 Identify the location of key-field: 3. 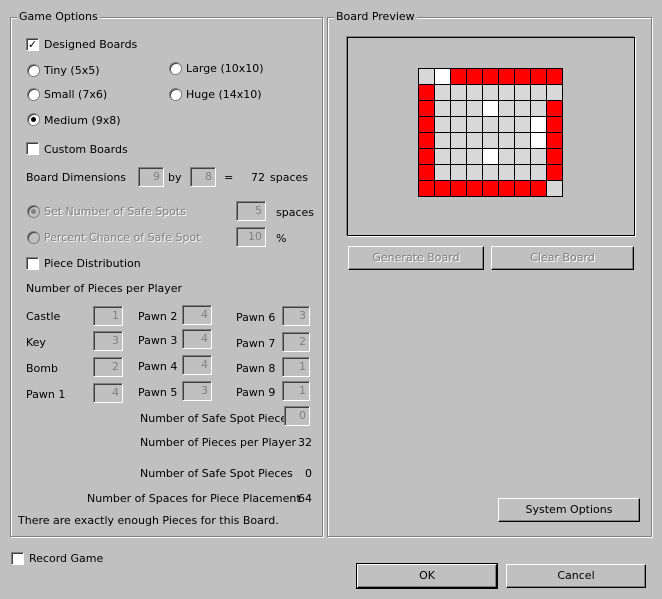
(108, 341).